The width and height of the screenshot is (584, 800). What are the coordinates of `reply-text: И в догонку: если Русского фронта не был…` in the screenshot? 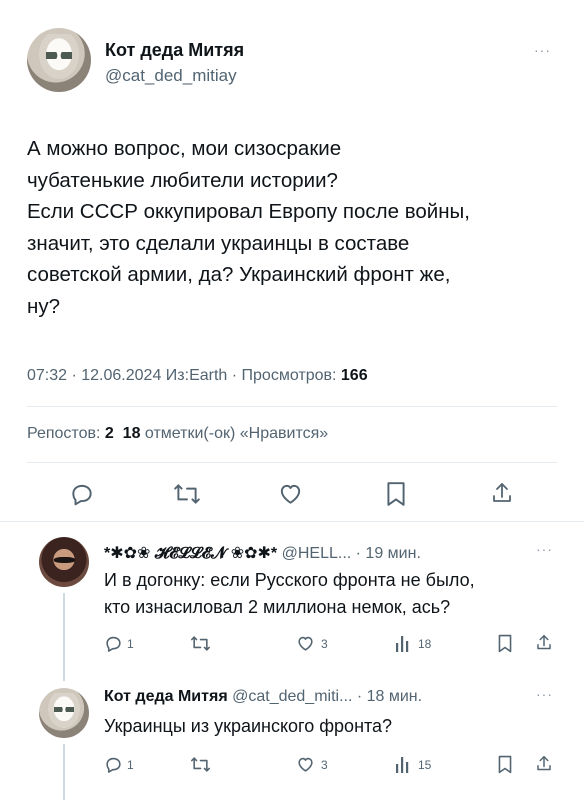 It's located at (289, 594).